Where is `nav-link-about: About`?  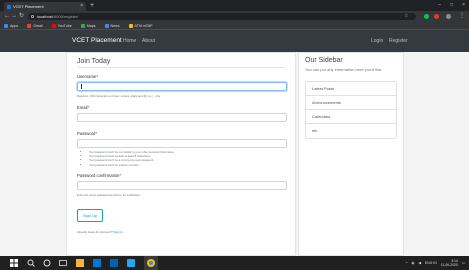
nav-link-about: About is located at coordinates (148, 41).